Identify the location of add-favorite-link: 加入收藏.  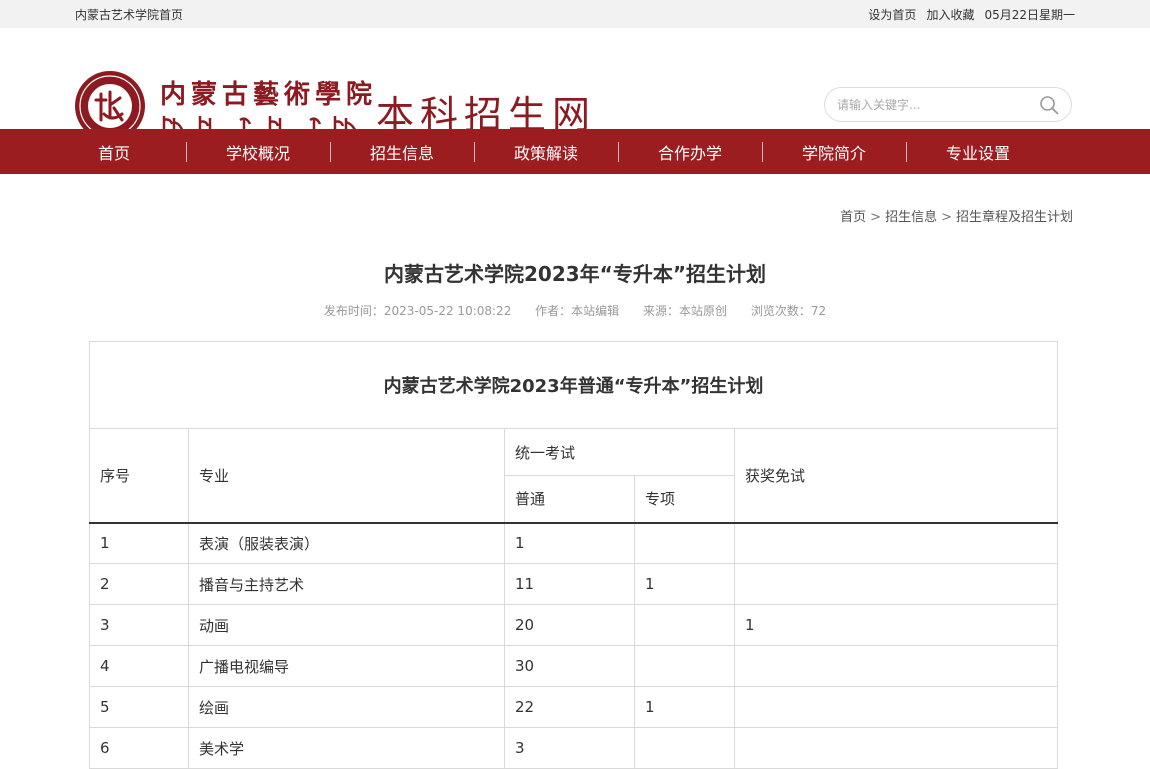
(950, 14).